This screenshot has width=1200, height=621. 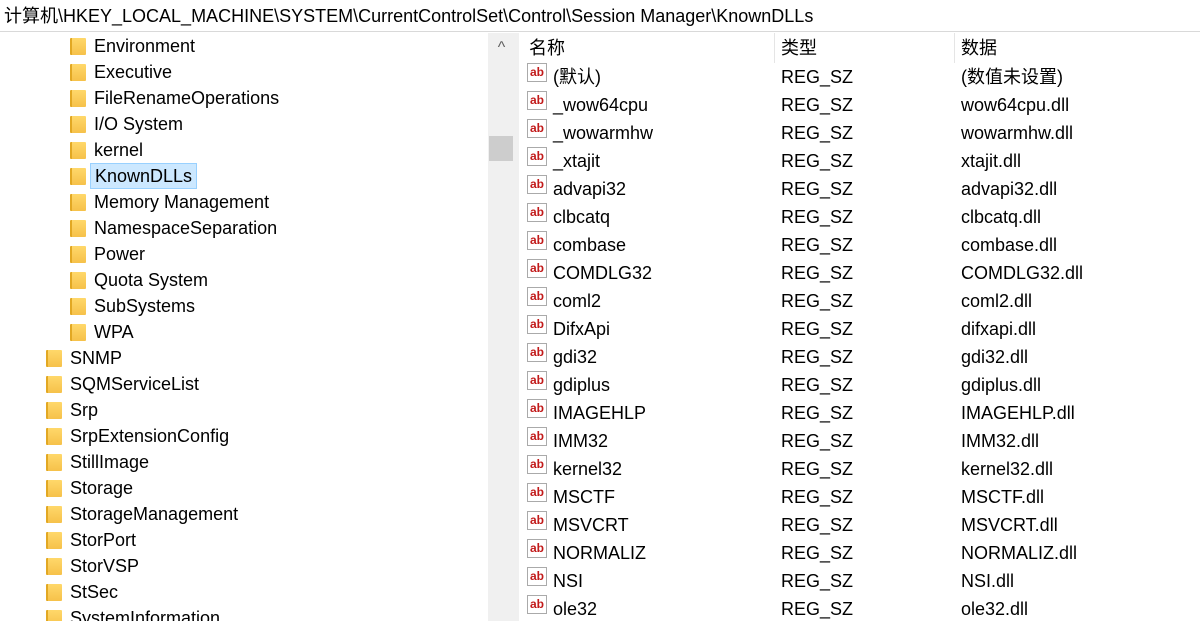 What do you see at coordinates (859, 497) in the screenshot?
I see `value-row: ab MSCTF REG_SZ MSCTF.dll` at bounding box center [859, 497].